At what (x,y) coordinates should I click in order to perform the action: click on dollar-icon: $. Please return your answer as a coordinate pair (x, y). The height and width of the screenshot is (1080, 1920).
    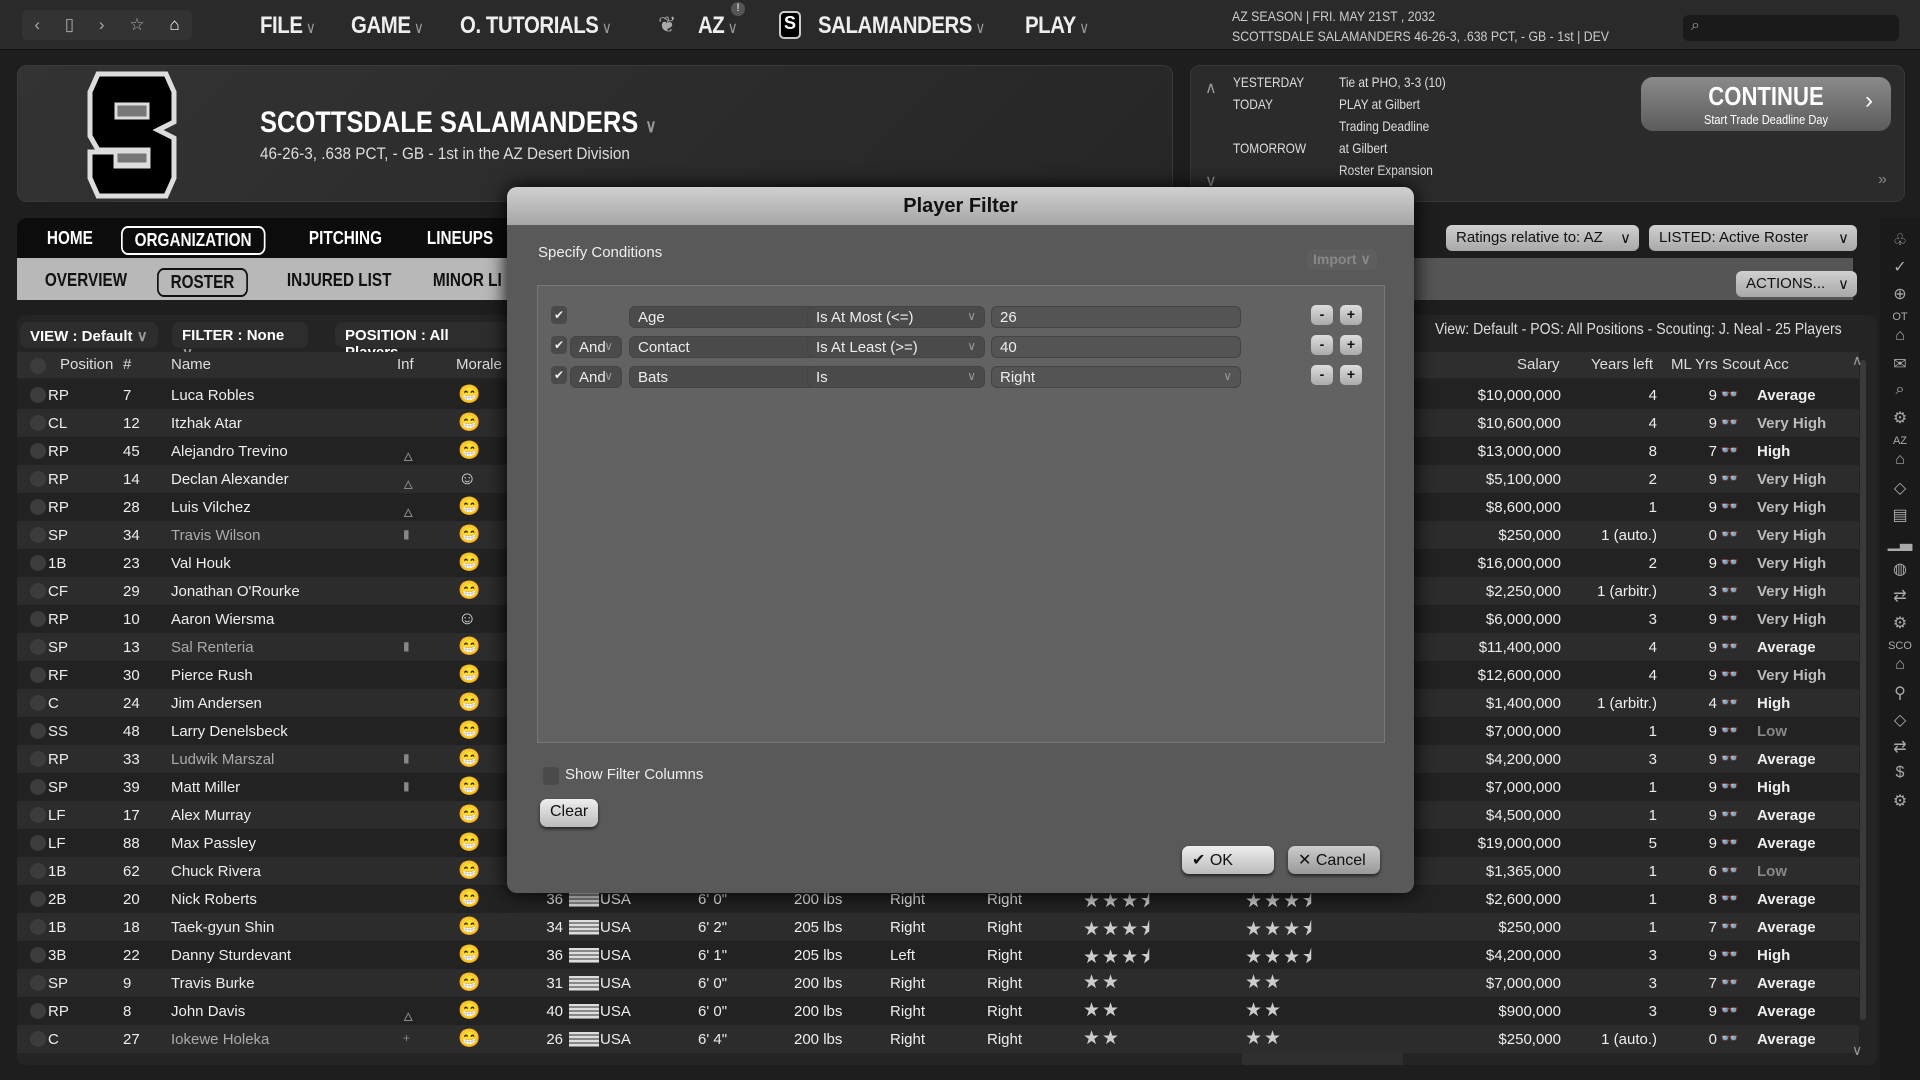
    Looking at the image, I should click on (1900, 777).